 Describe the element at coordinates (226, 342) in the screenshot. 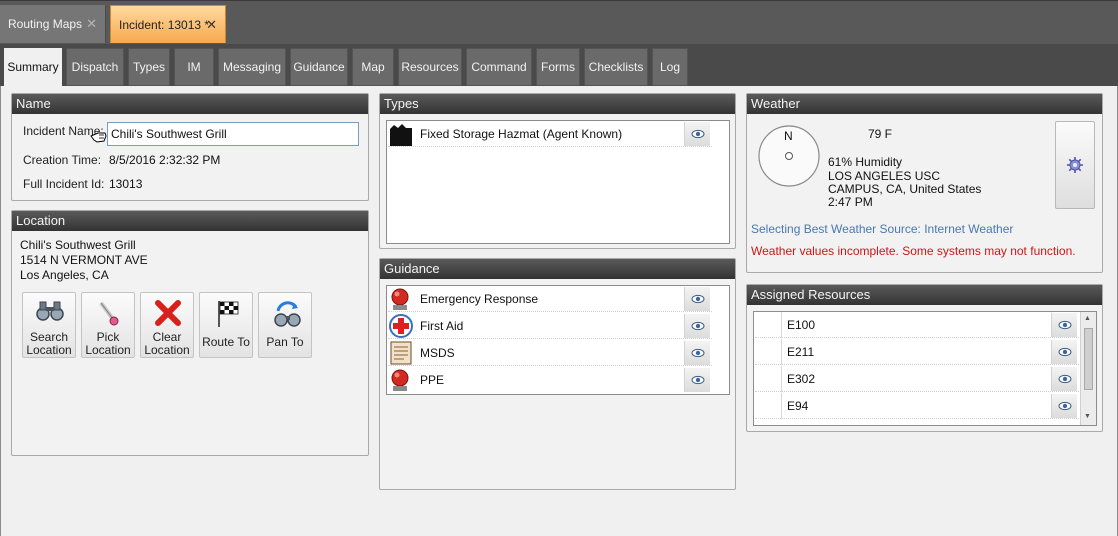

I see `button-label: Route To` at that location.